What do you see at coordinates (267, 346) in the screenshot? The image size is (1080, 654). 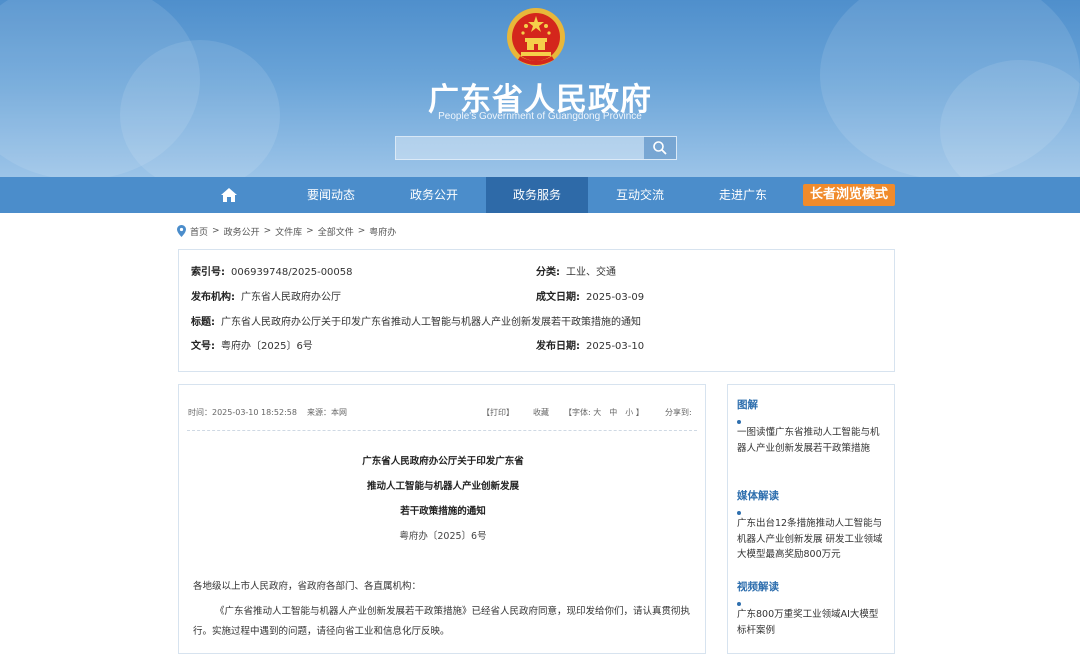 I see `meta-docno-value: 粤府办〔2025〕6号` at bounding box center [267, 346].